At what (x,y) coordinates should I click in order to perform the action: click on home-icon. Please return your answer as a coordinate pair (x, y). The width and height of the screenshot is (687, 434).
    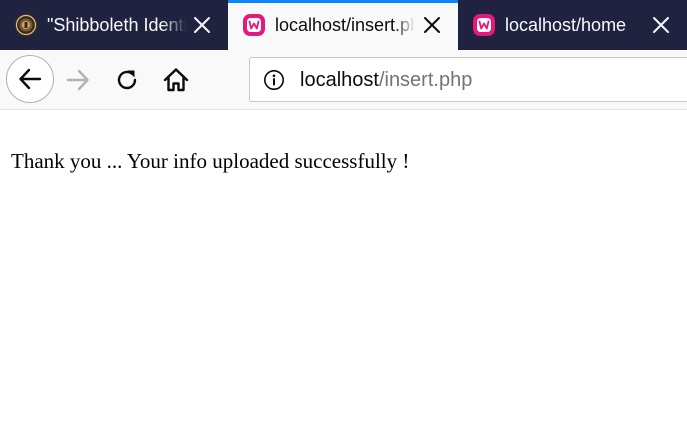
    Looking at the image, I should click on (176, 80).